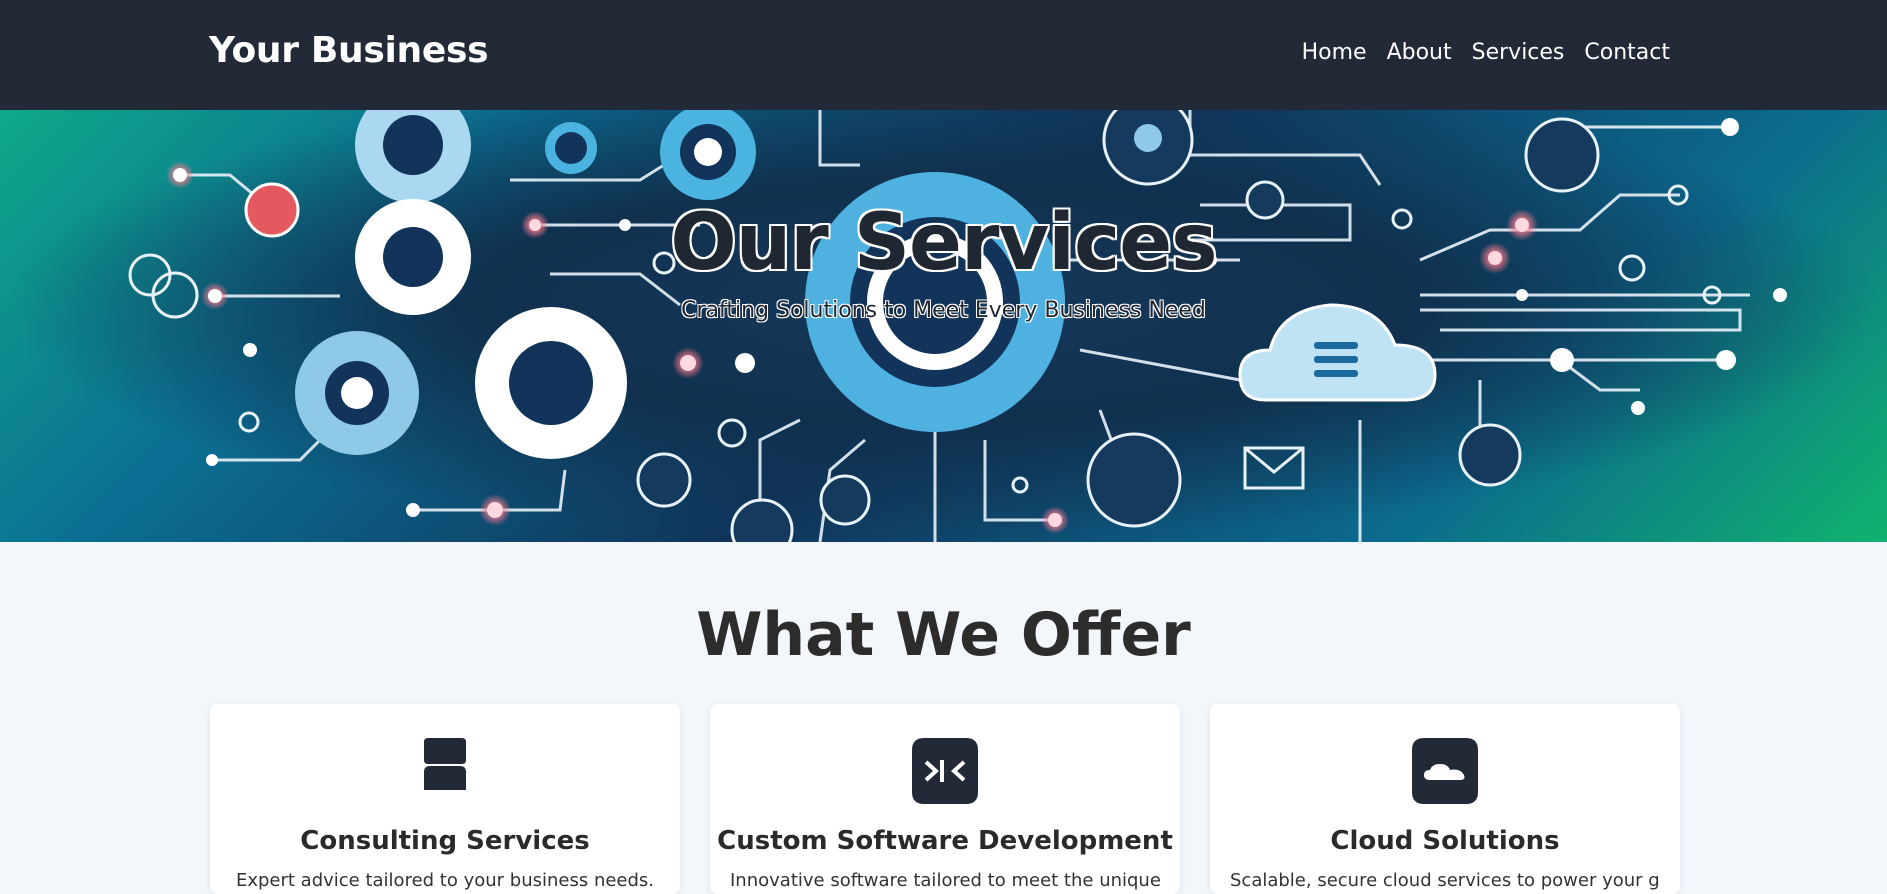  Describe the element at coordinates (1627, 52) in the screenshot. I see `nav-contact: Contact` at that location.